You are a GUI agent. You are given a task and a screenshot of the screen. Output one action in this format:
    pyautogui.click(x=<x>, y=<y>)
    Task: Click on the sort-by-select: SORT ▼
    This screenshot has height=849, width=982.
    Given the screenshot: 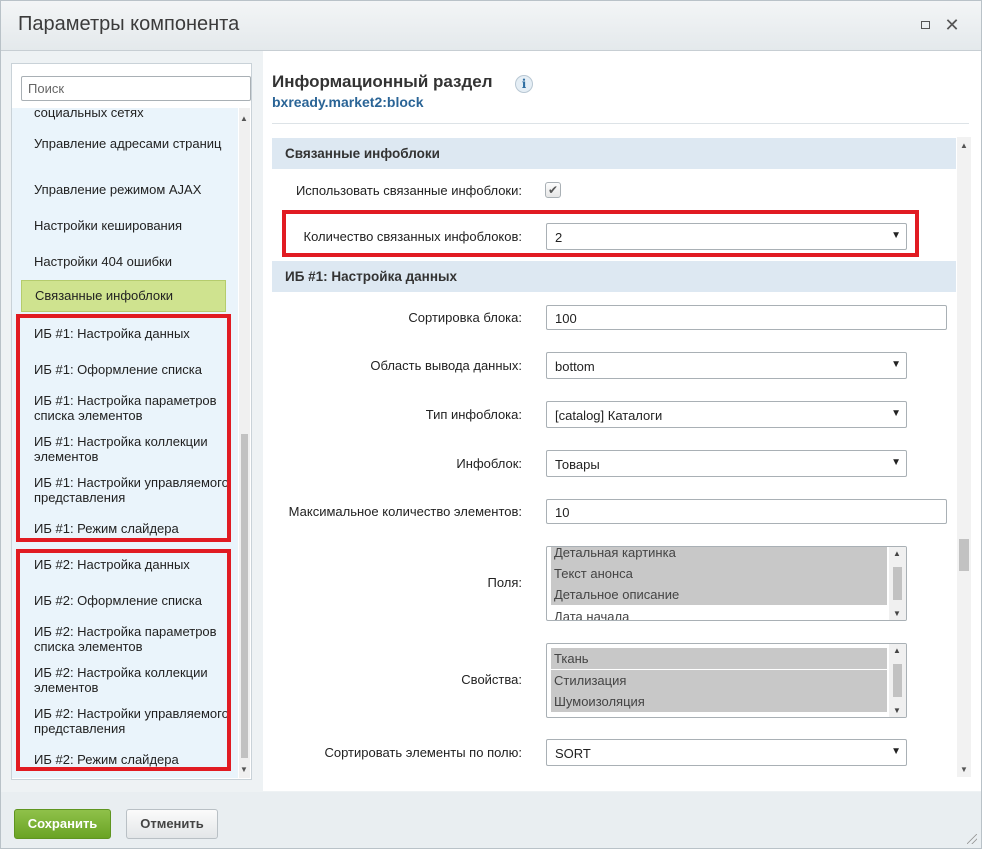 What is the action you would take?
    pyautogui.click(x=726, y=752)
    